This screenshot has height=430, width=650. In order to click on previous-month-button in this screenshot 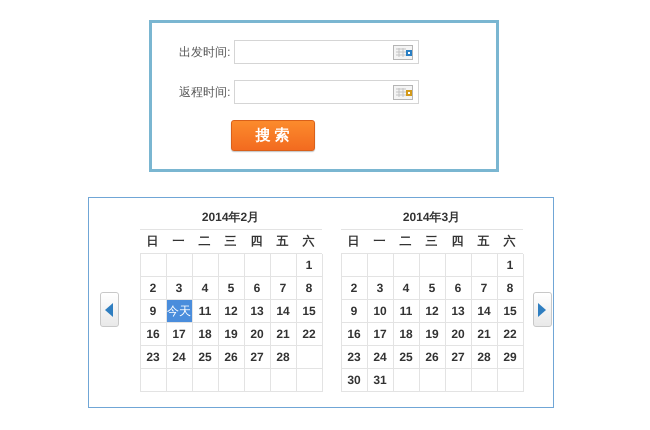, I will do `click(109, 309)`.